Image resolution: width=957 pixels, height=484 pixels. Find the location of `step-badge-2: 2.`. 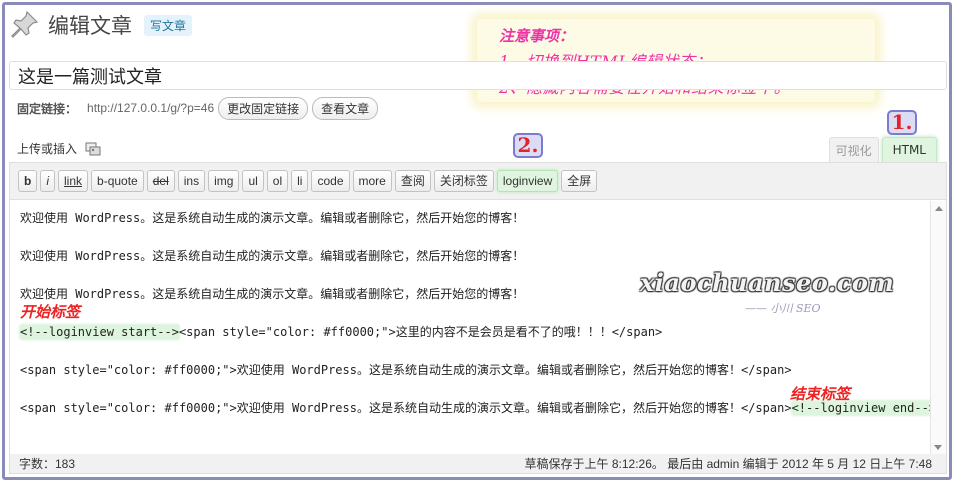

step-badge-2: 2. is located at coordinates (528, 145).